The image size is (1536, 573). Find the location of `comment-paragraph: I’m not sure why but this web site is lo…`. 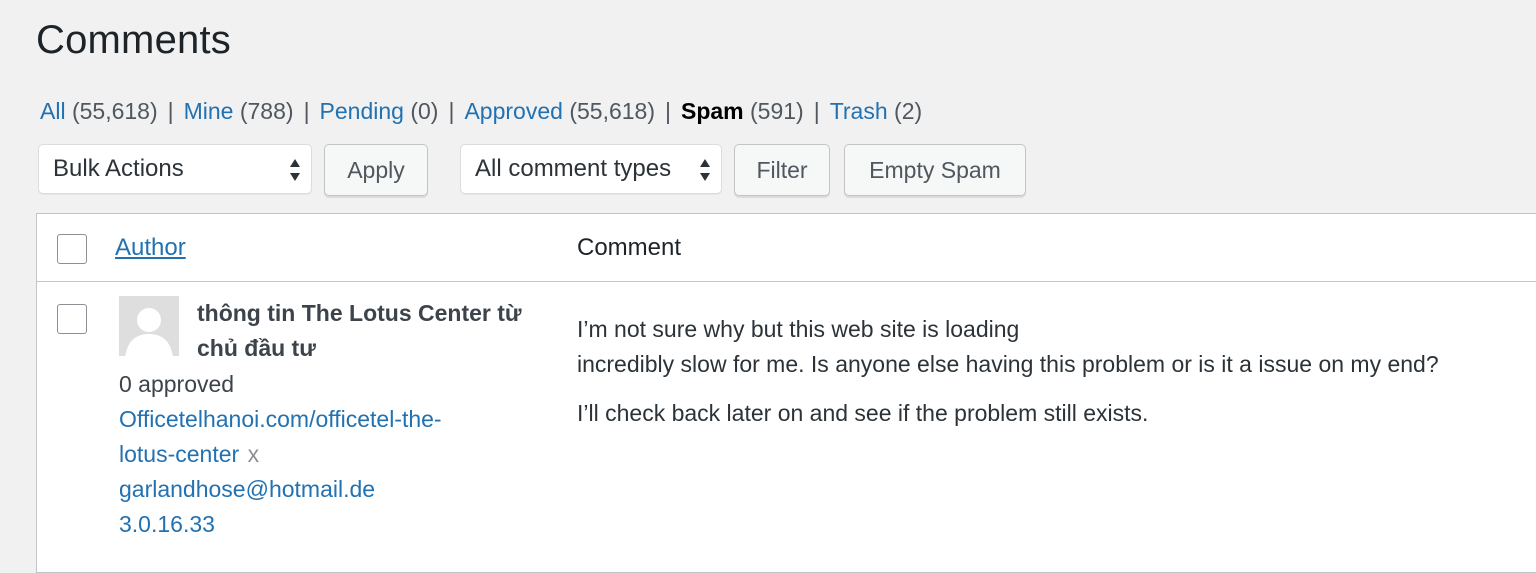

comment-paragraph: I’m not sure why but this web site is lo… is located at coordinates (1056, 347).